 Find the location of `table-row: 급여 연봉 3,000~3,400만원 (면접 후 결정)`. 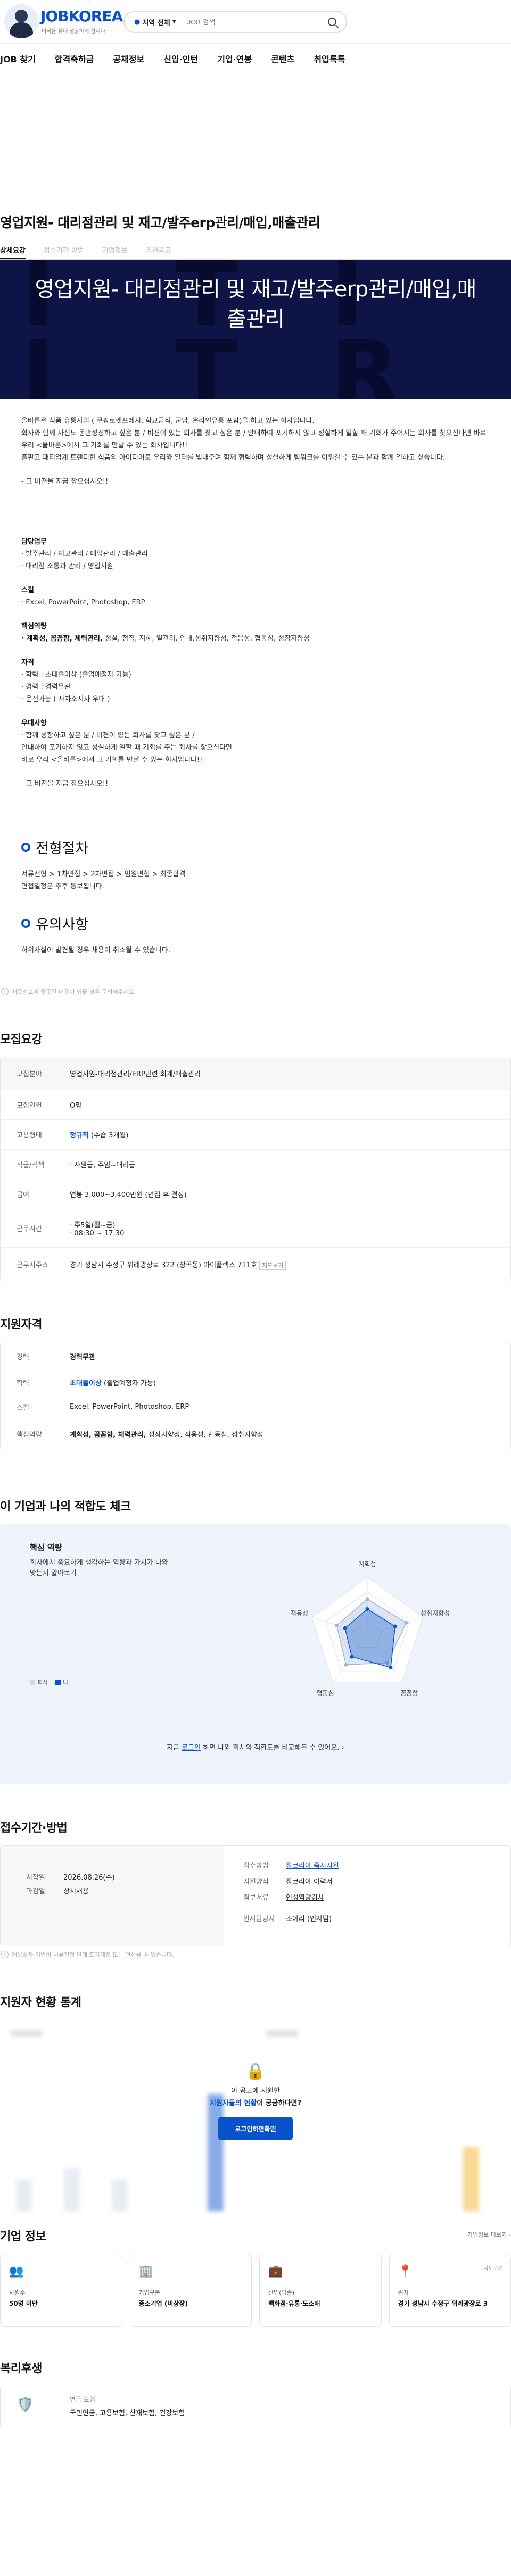

table-row: 급여 연봉 3,000~3,400만원 (면접 후 결정) is located at coordinates (256, 1194).